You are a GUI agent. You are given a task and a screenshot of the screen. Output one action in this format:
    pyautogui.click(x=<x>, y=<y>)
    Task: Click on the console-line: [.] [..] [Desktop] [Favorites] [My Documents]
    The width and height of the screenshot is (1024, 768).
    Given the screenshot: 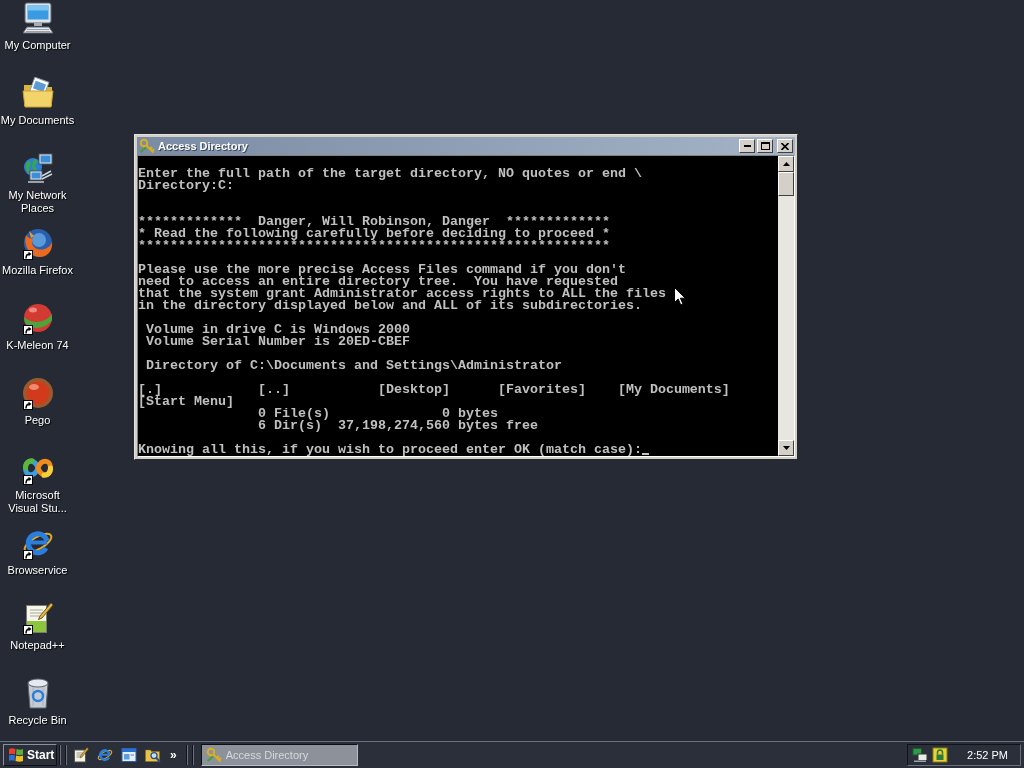 What is the action you would take?
    pyautogui.click(x=434, y=390)
    